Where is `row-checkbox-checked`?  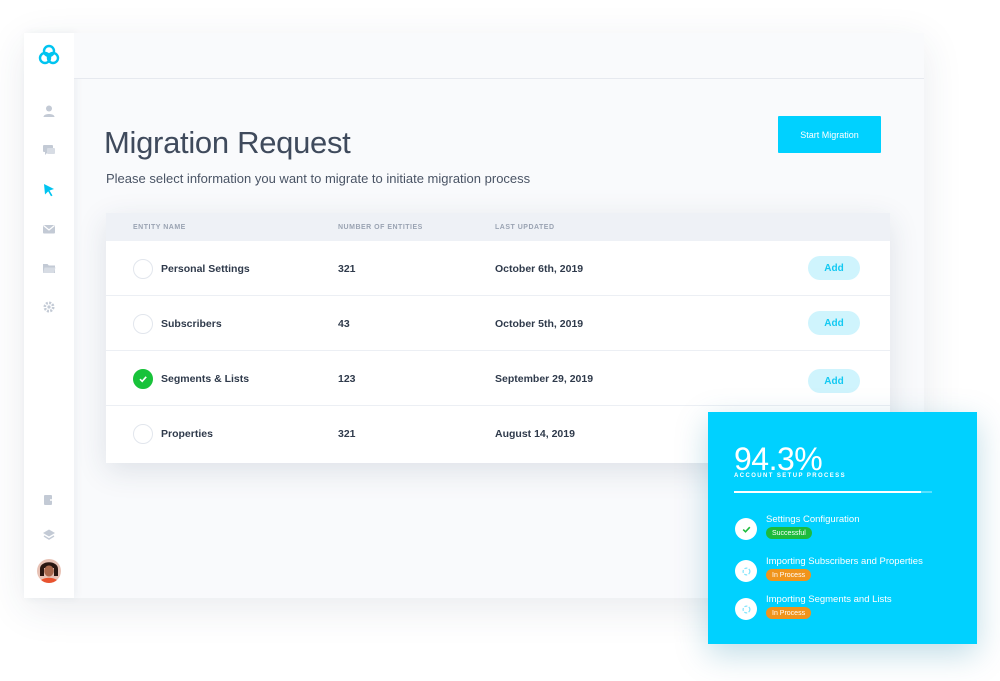 row-checkbox-checked is located at coordinates (143, 379).